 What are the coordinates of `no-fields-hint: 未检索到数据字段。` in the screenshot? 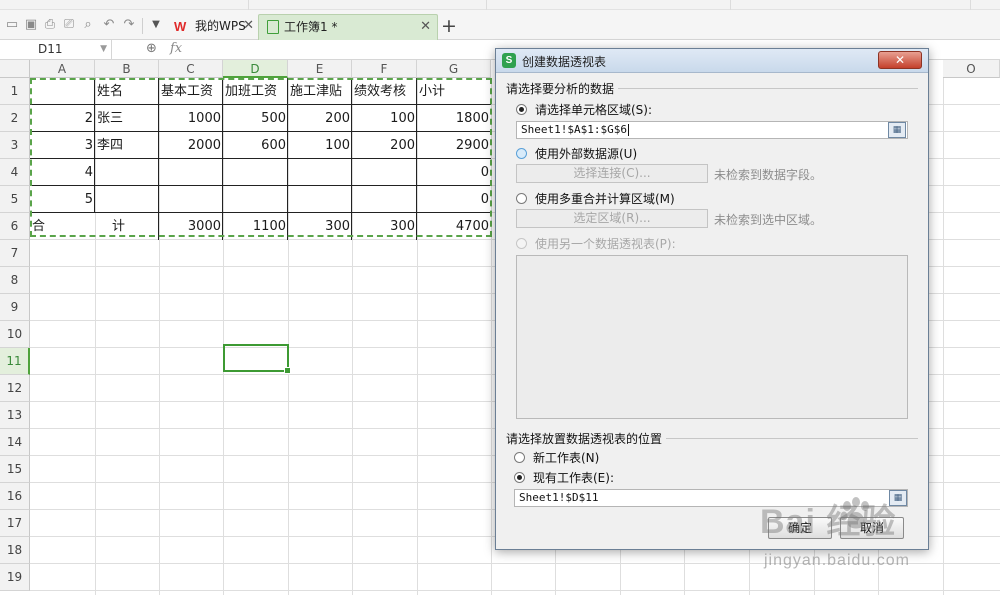 It's located at (768, 175).